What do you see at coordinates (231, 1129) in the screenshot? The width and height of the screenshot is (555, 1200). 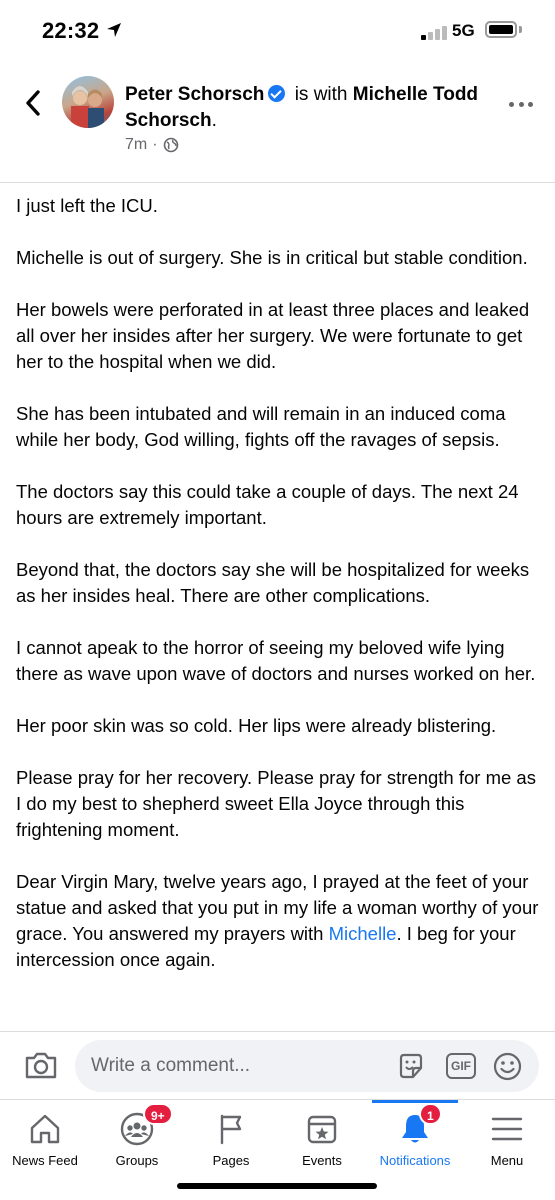 I see `flag-icon` at bounding box center [231, 1129].